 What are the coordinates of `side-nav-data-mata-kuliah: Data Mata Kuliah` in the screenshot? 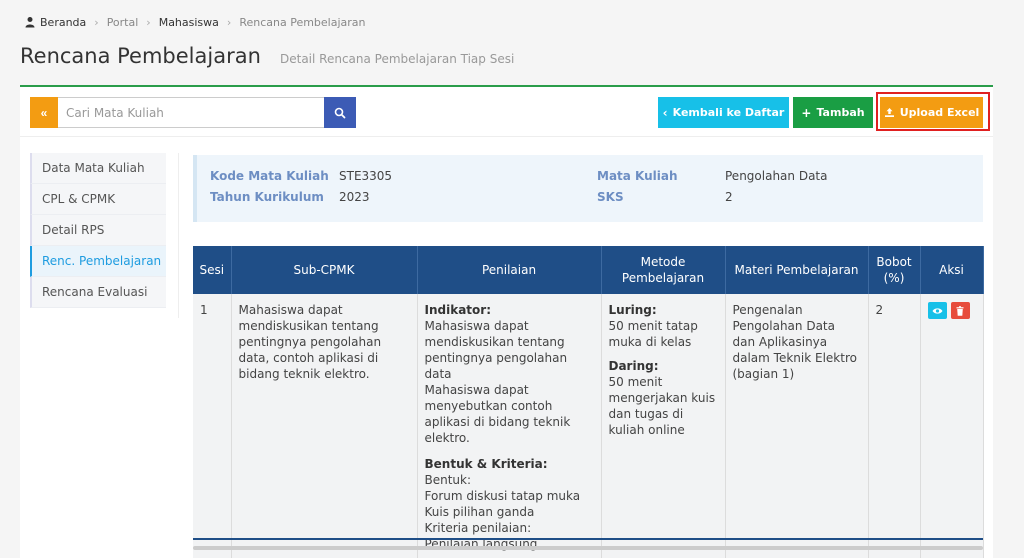 It's located at (98, 168).